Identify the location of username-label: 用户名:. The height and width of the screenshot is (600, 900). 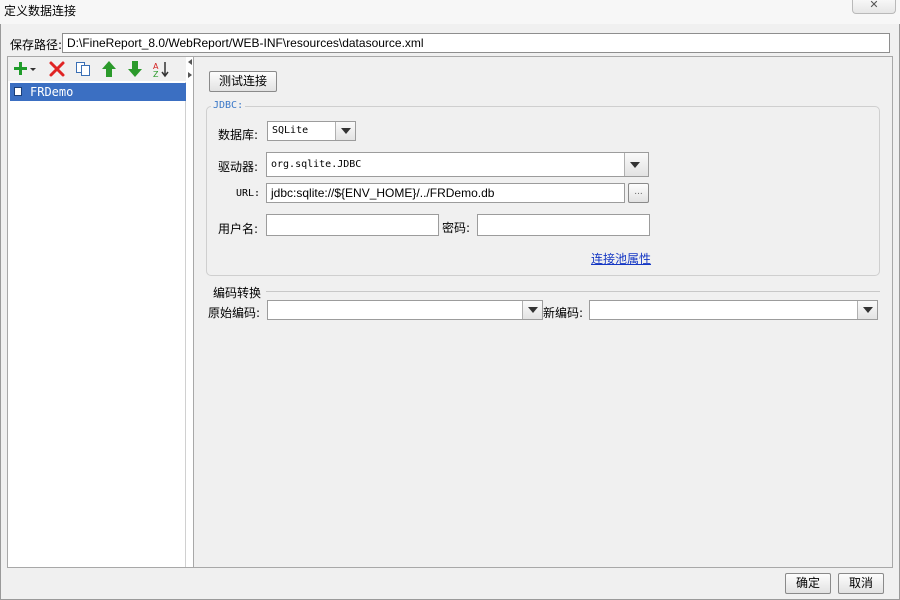
(238, 229).